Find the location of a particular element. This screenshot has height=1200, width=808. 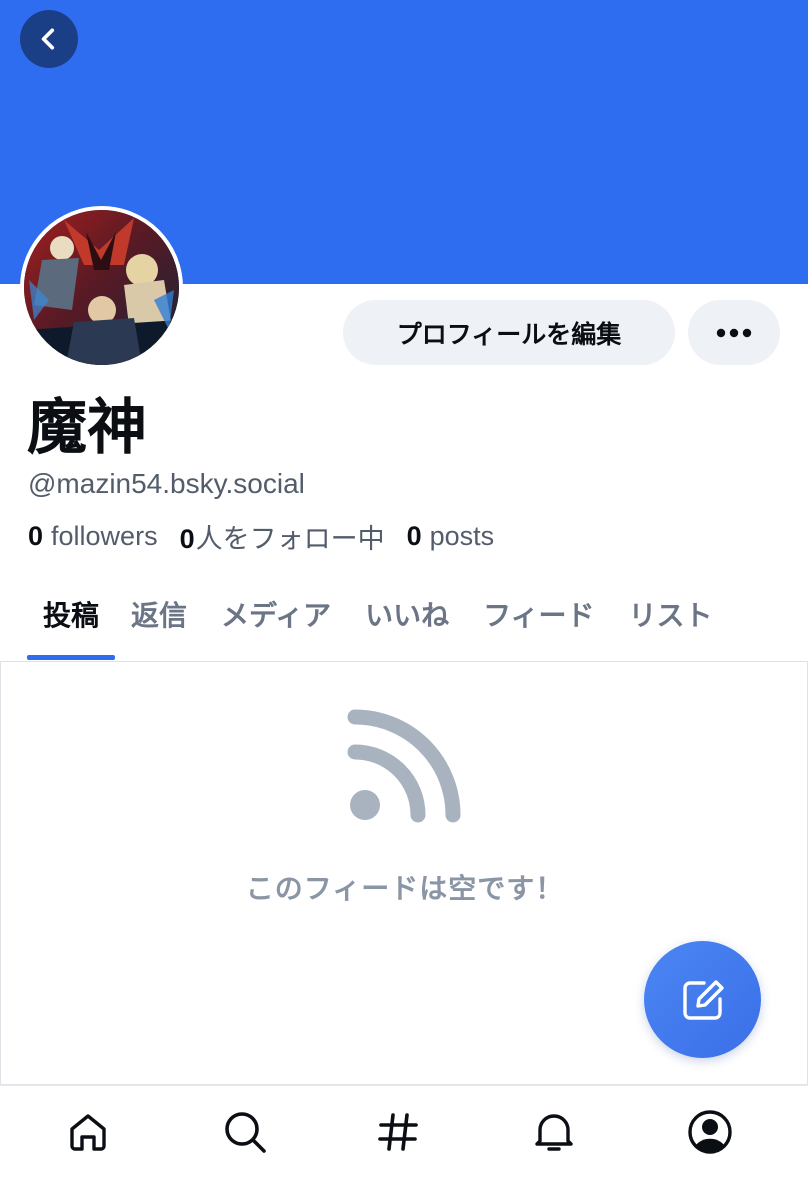

posts-count: 0 is located at coordinates (414, 535).